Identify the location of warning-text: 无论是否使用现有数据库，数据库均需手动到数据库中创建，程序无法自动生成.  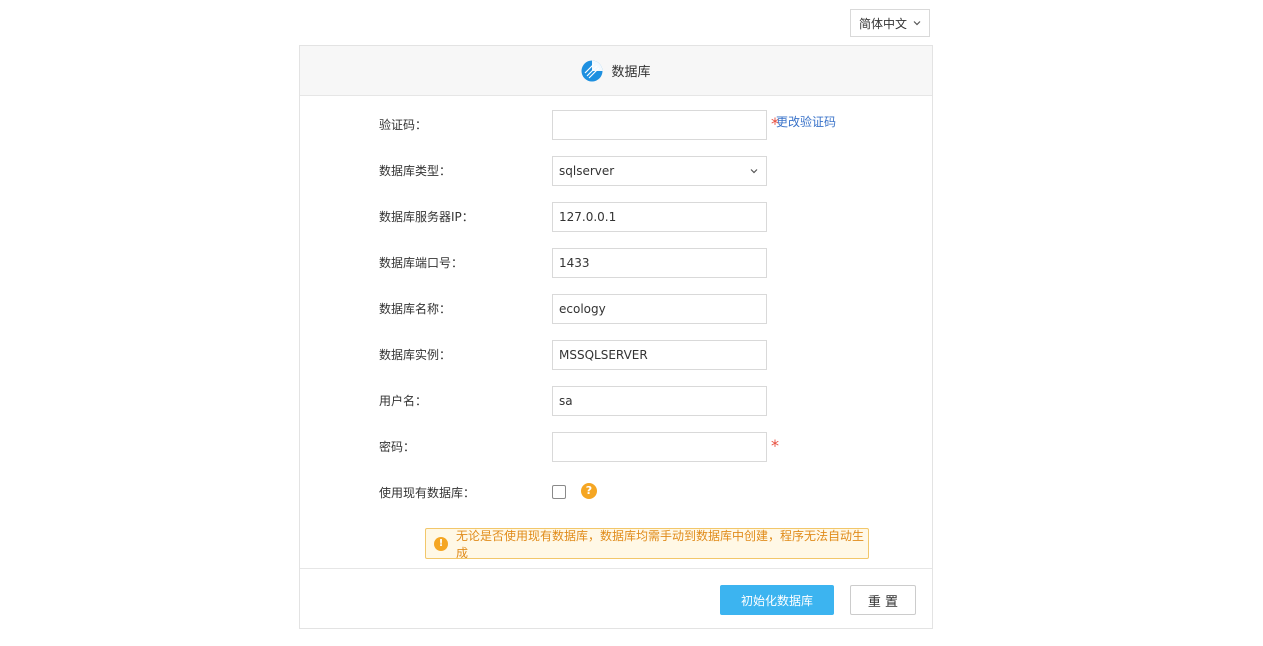
(660, 544).